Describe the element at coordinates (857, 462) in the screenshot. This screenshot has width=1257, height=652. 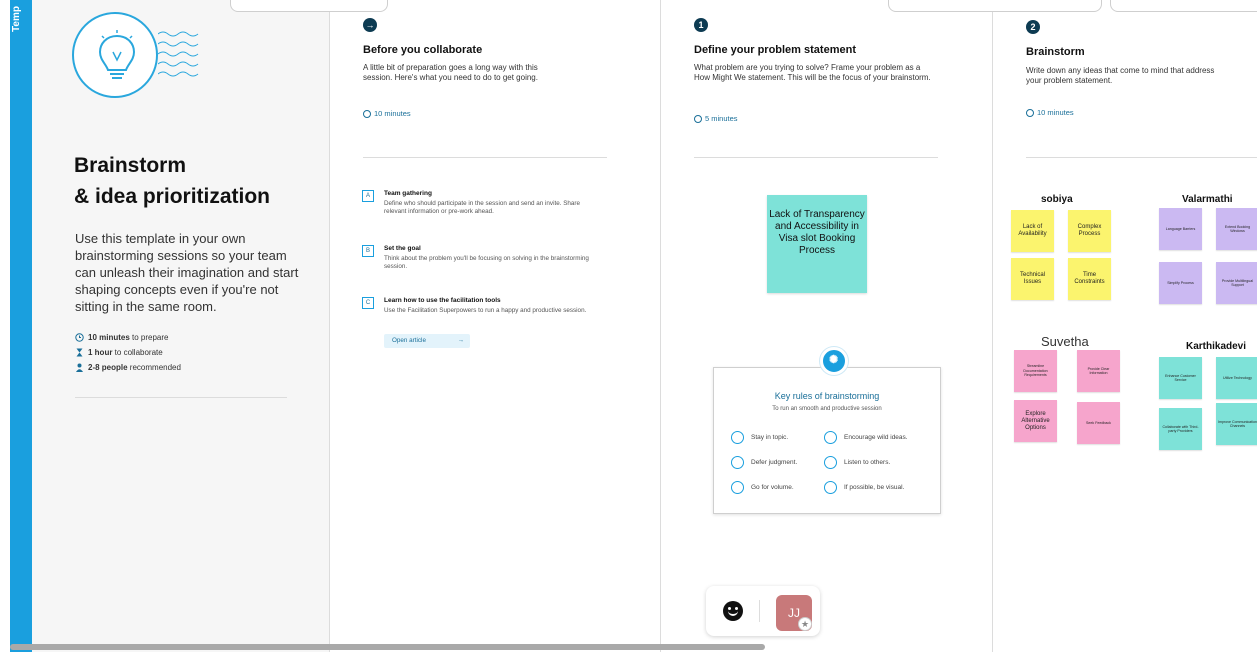
I see `rule-item: Listen to others.` at that location.